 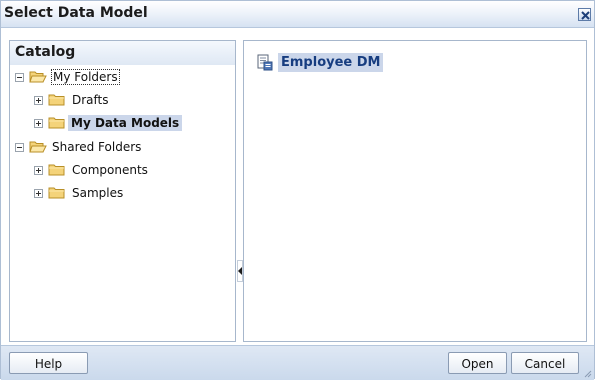 What do you see at coordinates (110, 170) in the screenshot?
I see `tree-node-label: Components` at bounding box center [110, 170].